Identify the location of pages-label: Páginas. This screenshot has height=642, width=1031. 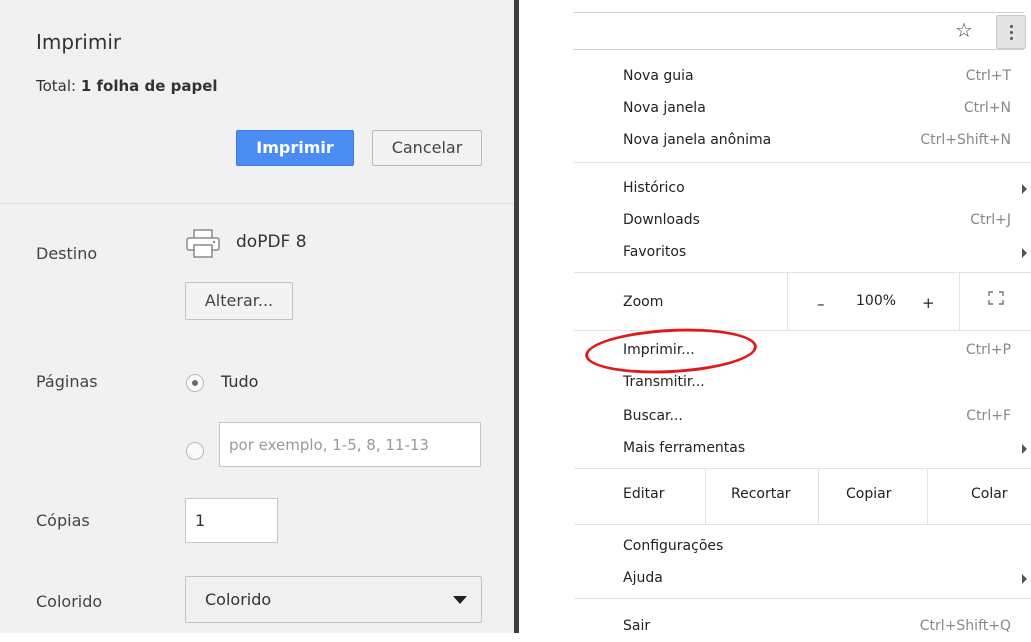
(67, 381).